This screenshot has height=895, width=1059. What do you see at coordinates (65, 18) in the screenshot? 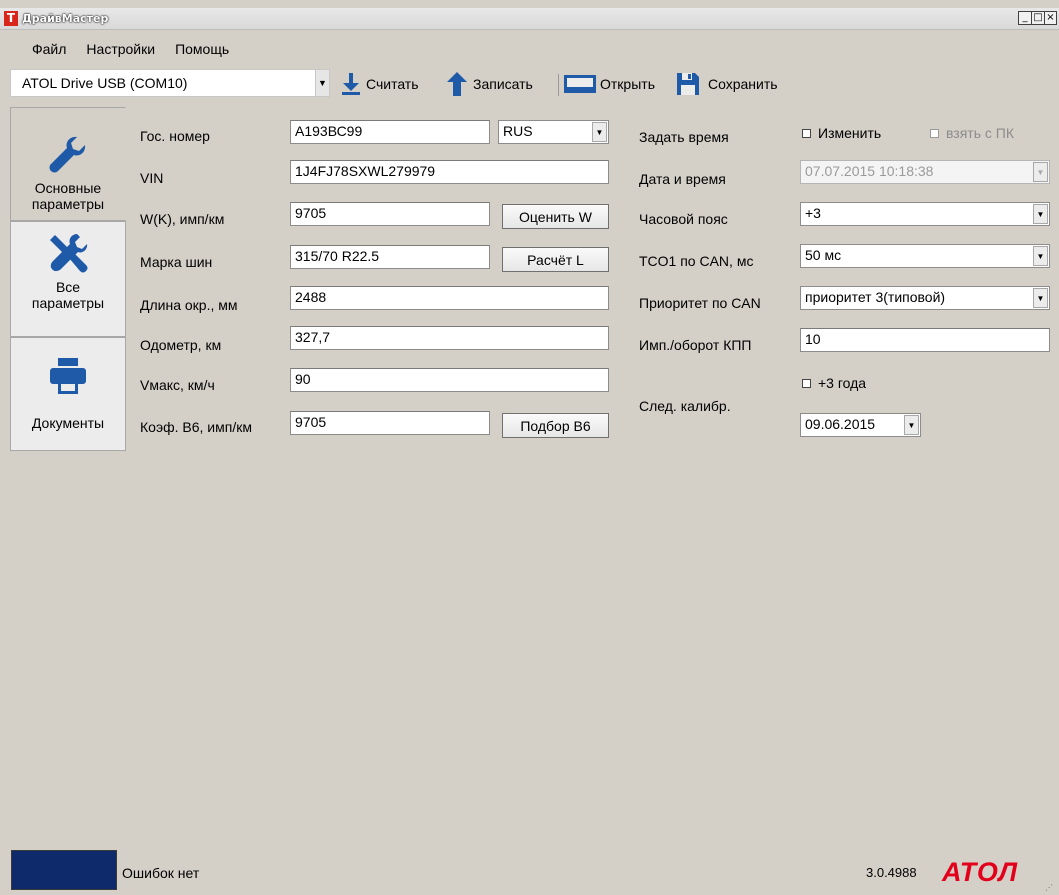
I see `window-title: ДрайвМастер` at bounding box center [65, 18].